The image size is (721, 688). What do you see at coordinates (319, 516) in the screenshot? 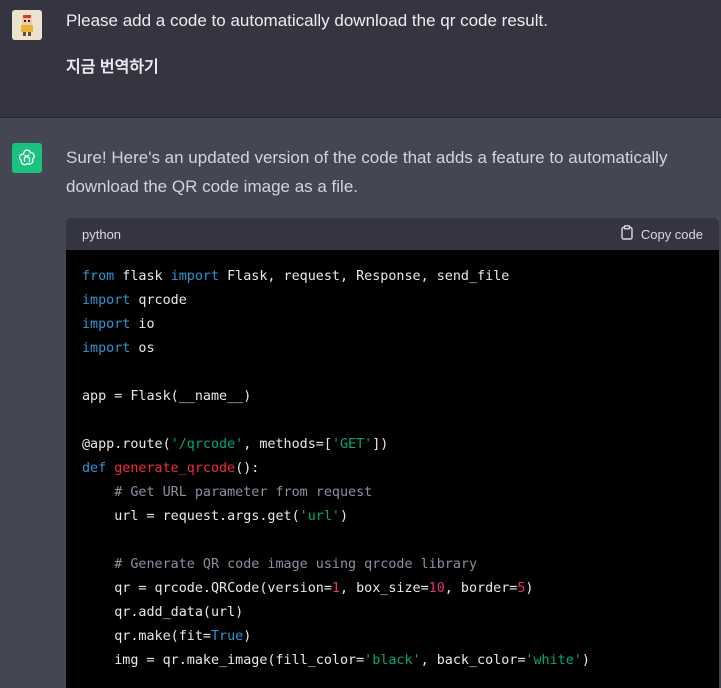
I see `code-token: 'url'` at bounding box center [319, 516].